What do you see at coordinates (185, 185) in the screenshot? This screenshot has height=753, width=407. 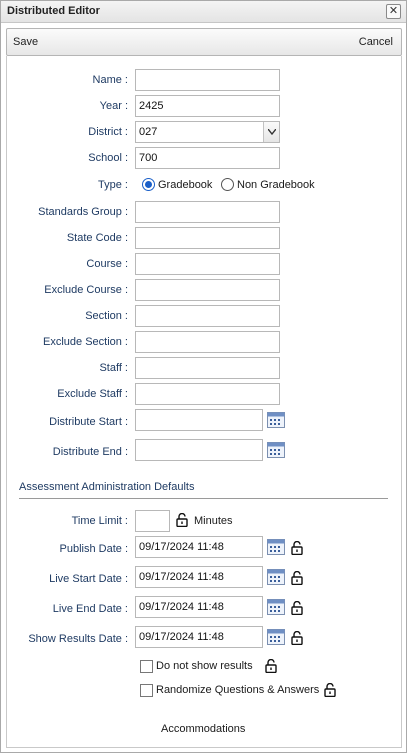 I see `type-gradebook-label: Gradebook` at bounding box center [185, 185].